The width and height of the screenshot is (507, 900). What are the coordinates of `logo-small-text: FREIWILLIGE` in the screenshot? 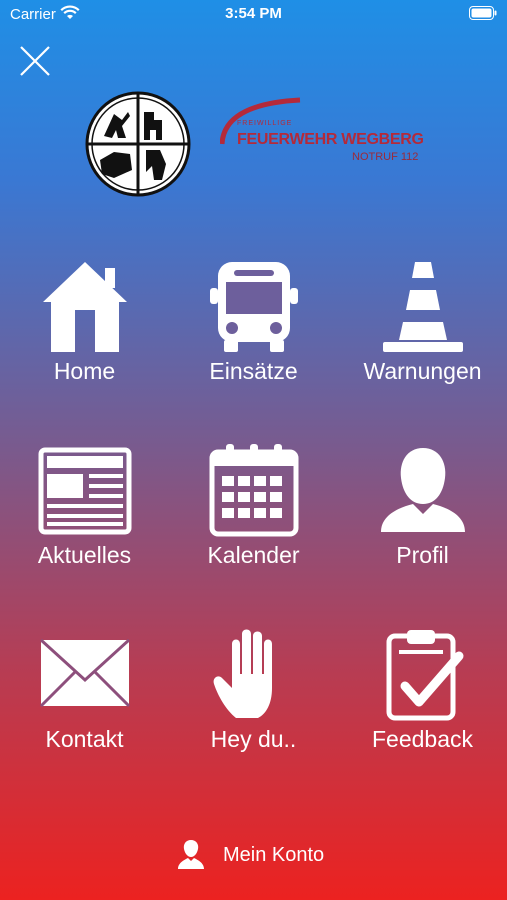 It's located at (265, 123).